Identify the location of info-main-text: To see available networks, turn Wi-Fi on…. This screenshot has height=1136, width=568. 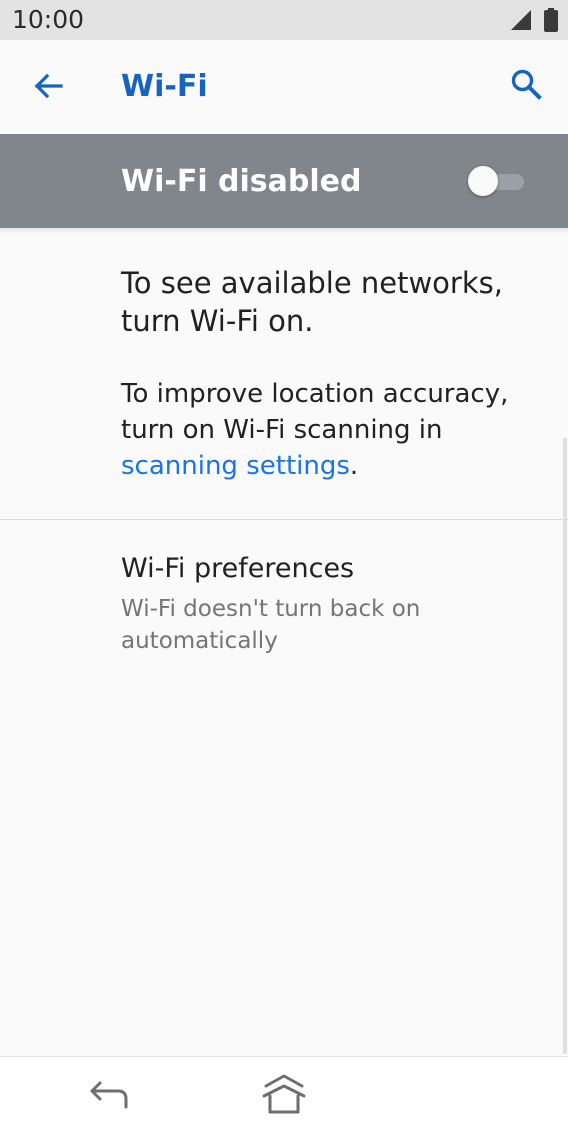
(312, 302).